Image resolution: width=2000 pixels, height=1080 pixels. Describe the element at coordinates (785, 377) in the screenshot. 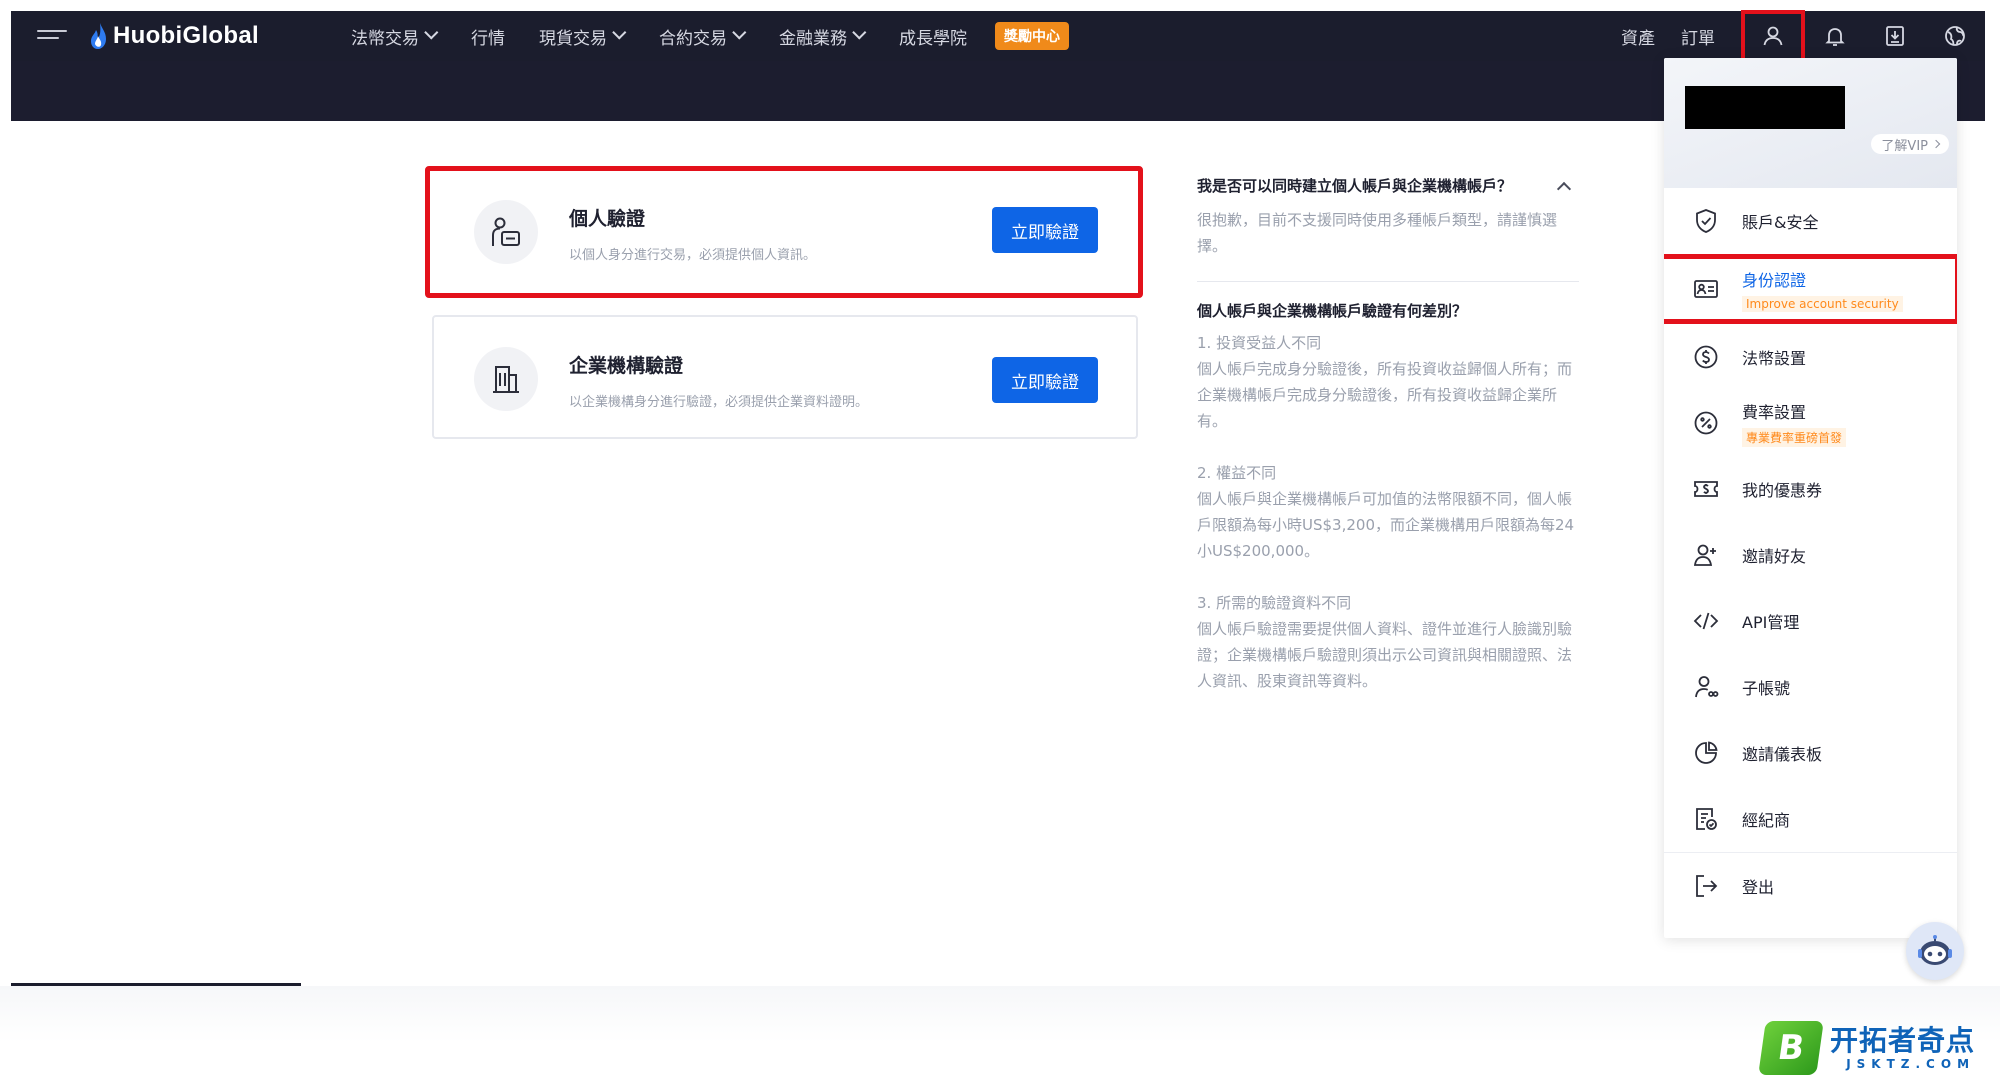

I see `enterprise-verification-card: 企業機構驗證 以企業機構身分進行驗證，必須提供企業資料證明。 立即驗證` at that location.